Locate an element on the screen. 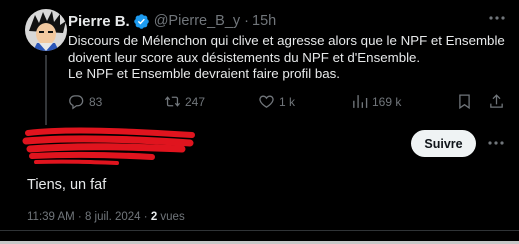 The width and height of the screenshot is (519, 244). reply-timestamp: 11:39 AM · 8 juil. 2024 · is located at coordinates (89, 217).